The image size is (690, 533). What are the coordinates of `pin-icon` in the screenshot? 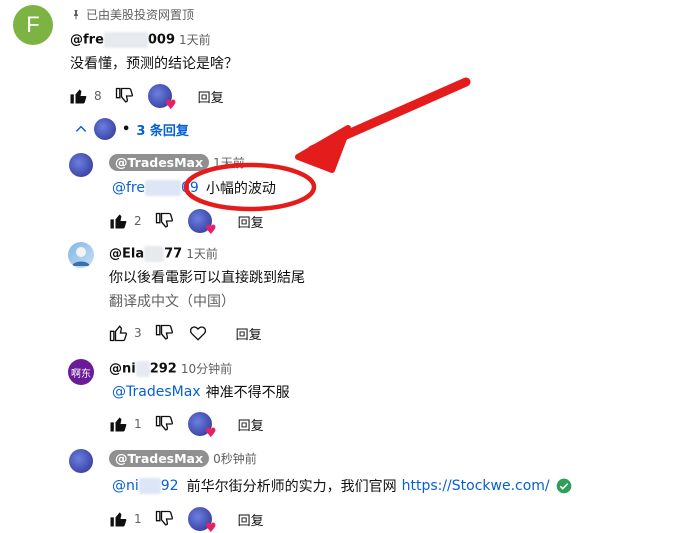 It's located at (76, 15).